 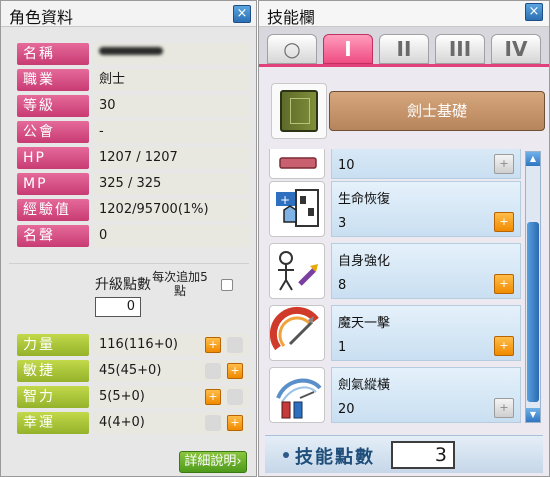 I want to click on stat-row-dex: 敏捷 45(45+0) +, so click(x=129, y=371).